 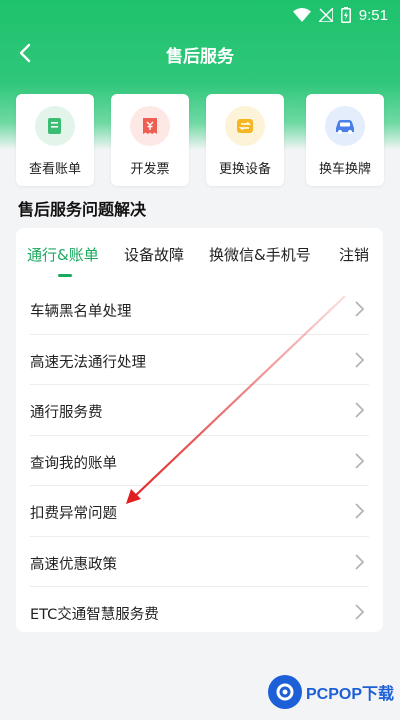 What do you see at coordinates (284, 692) in the screenshot?
I see `pcpop-logo-icon` at bounding box center [284, 692].